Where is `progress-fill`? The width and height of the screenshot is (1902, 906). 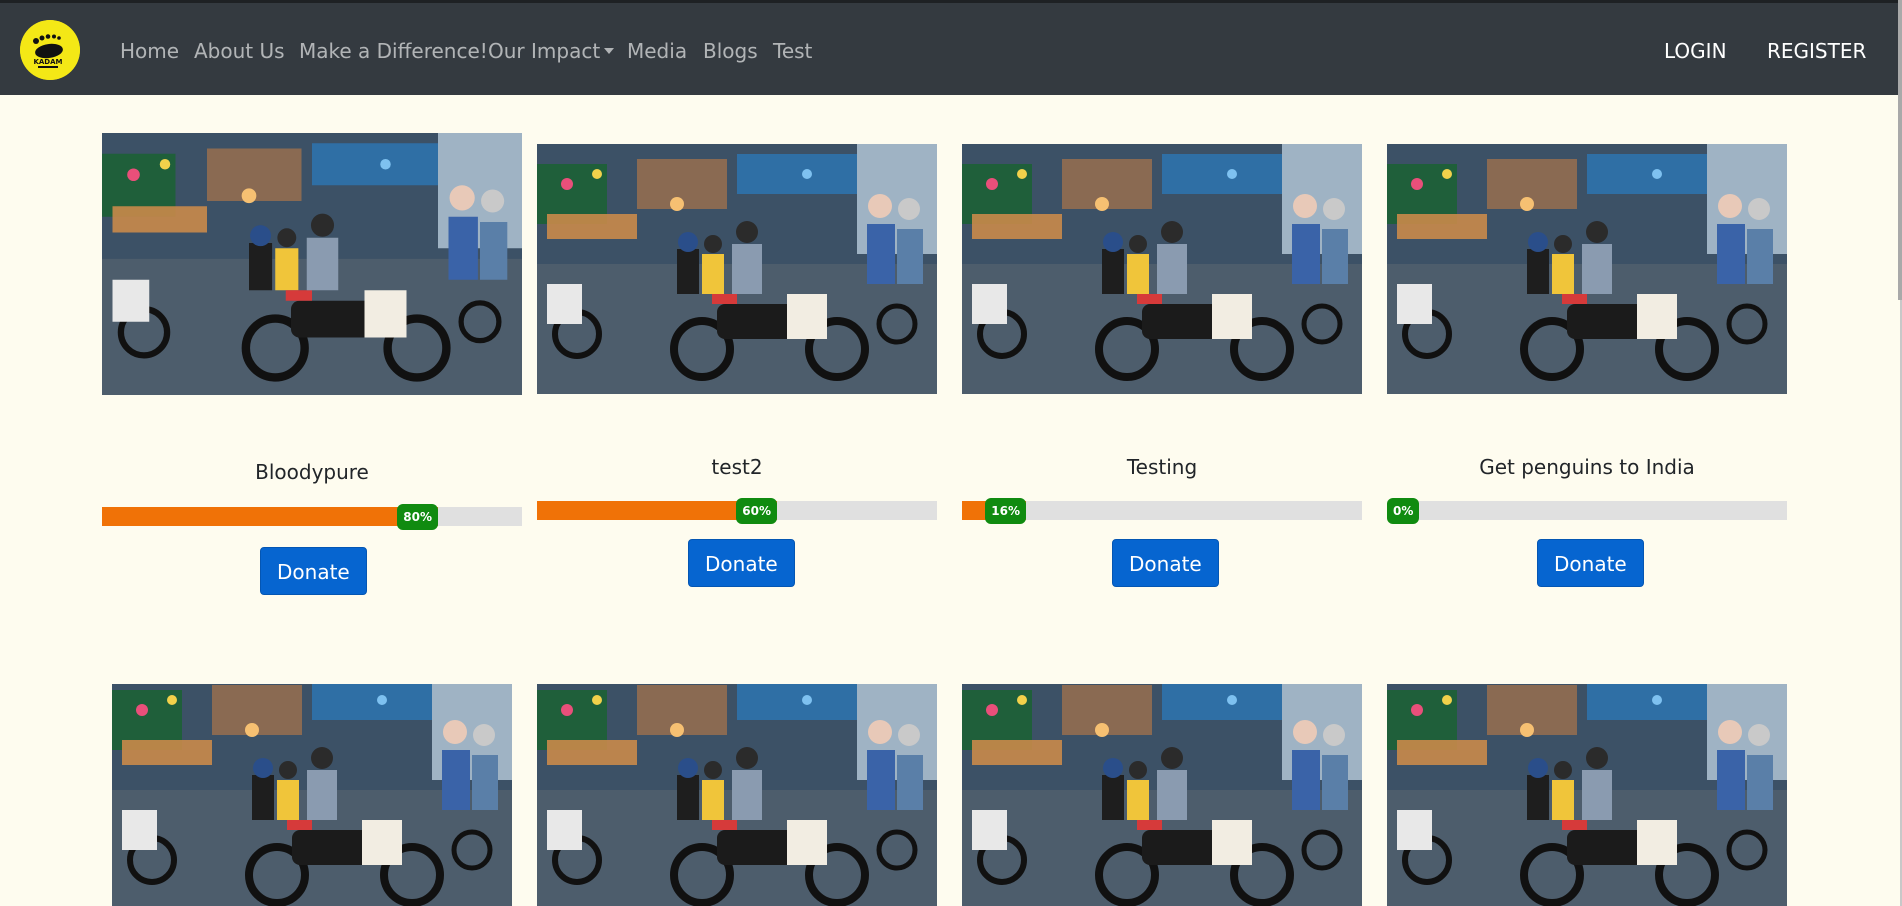
progress-fill is located at coordinates (270, 516).